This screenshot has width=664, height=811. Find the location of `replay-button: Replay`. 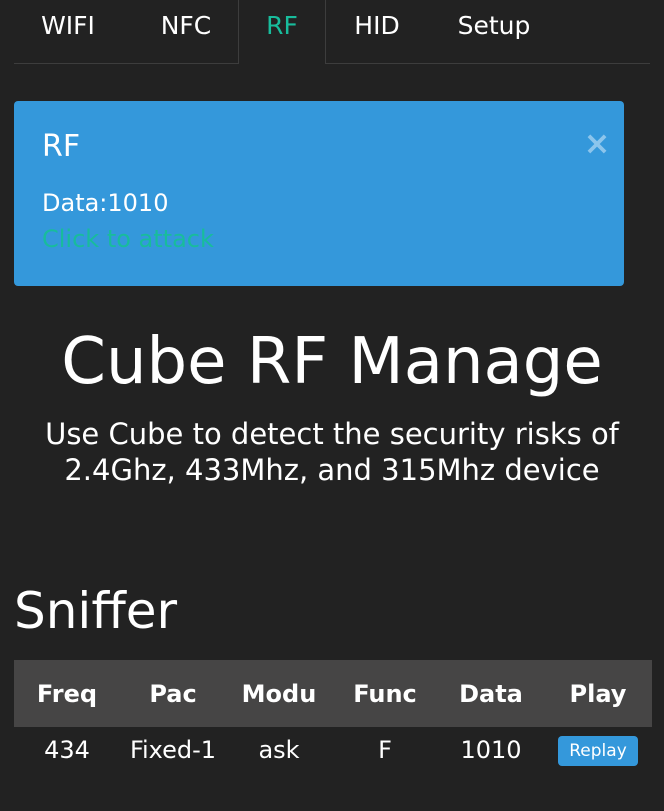

replay-button: Replay is located at coordinates (598, 751).